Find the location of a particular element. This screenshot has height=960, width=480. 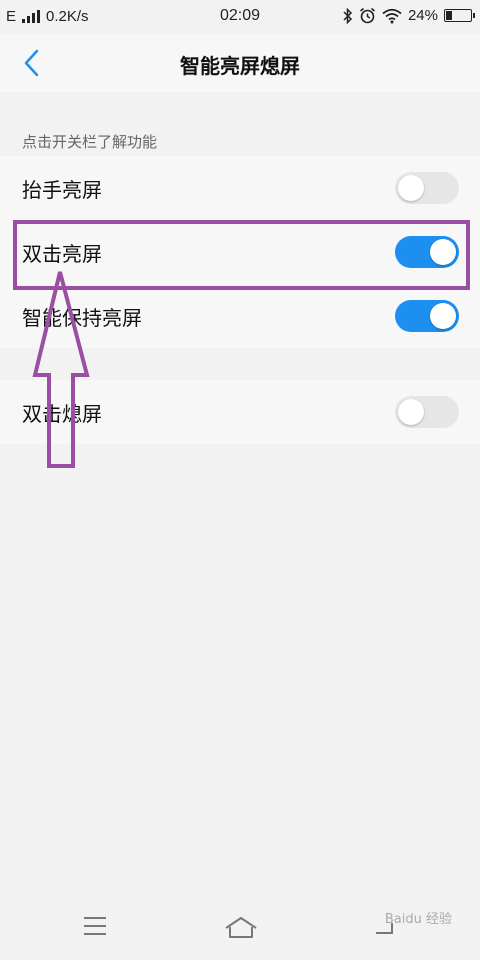

up-arrow-annotation is located at coordinates (61, 369).